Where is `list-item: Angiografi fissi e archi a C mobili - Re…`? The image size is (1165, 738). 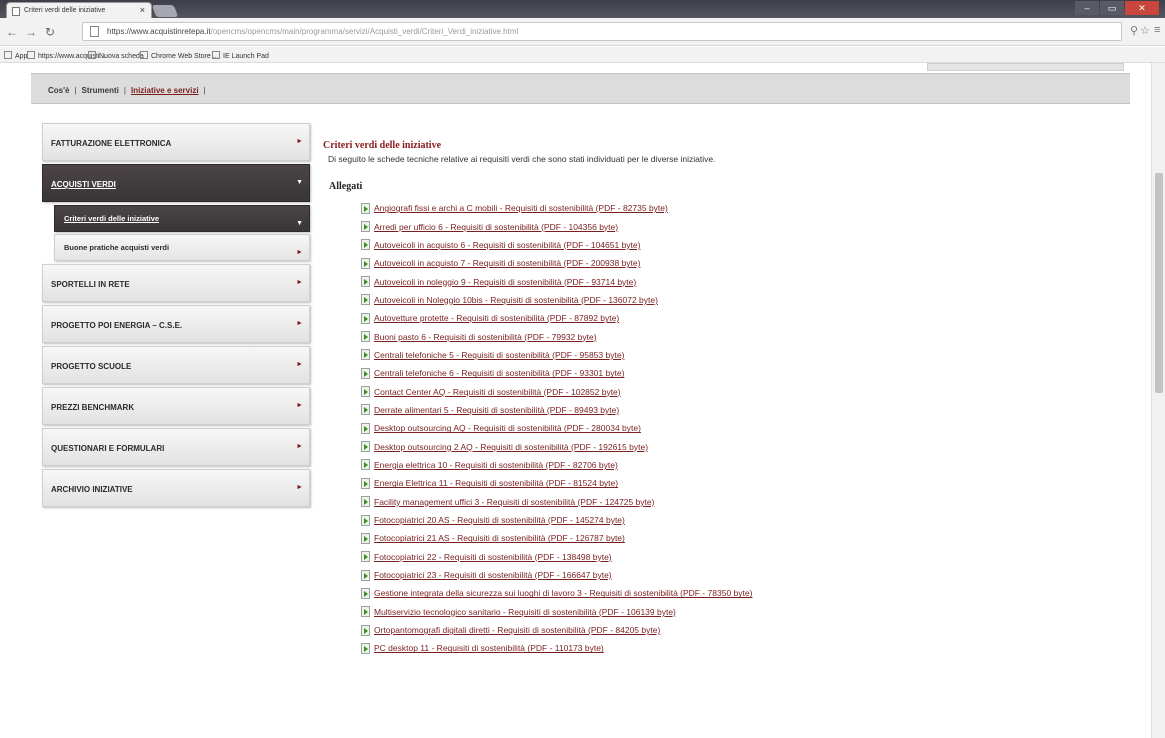
list-item: Angiografi fissi e archi a C mobili - Re… is located at coordinates (702, 208).